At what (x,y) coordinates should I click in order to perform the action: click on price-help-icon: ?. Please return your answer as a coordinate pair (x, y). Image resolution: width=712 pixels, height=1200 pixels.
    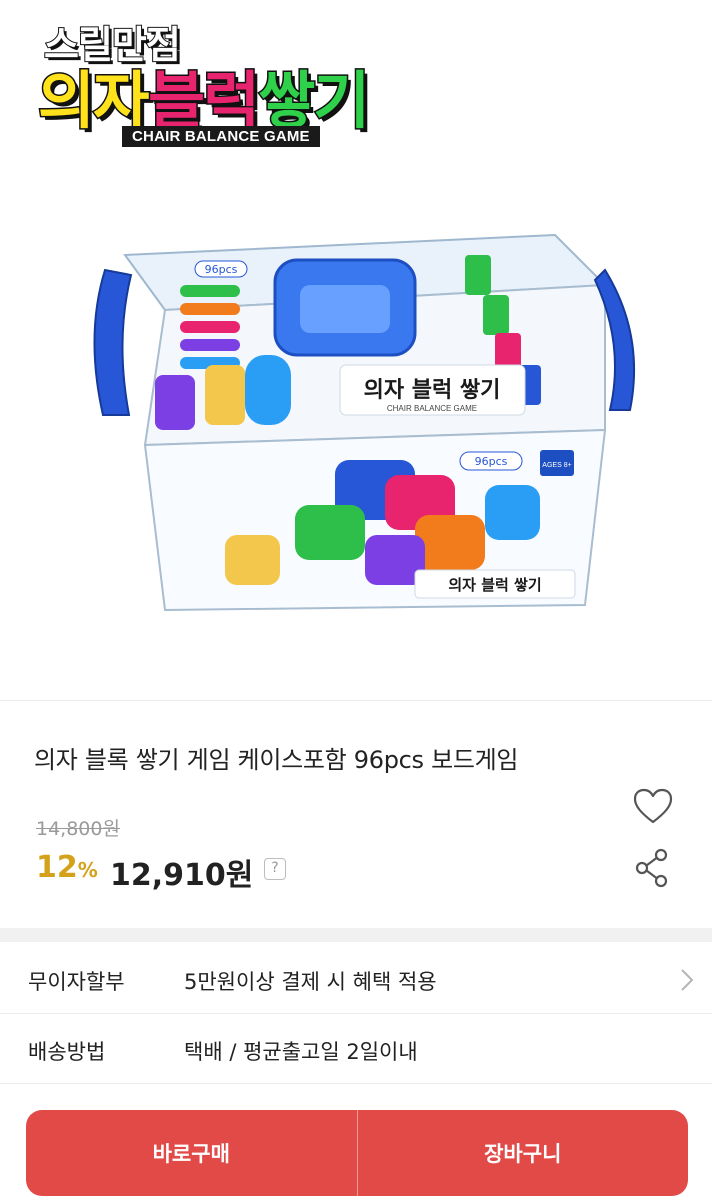
    Looking at the image, I should click on (275, 869).